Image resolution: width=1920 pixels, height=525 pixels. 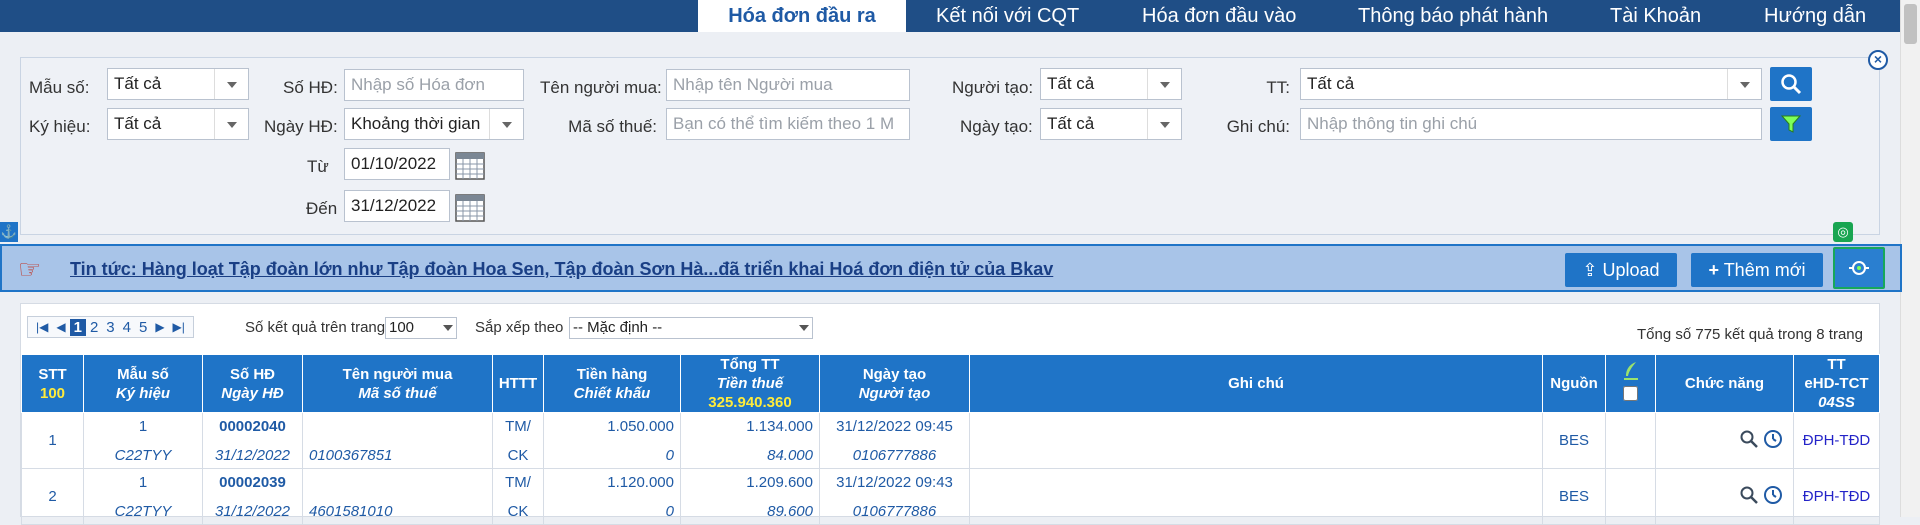 What do you see at coordinates (1331, 83) in the screenshot?
I see `tt-value: Tất cả` at bounding box center [1331, 83].